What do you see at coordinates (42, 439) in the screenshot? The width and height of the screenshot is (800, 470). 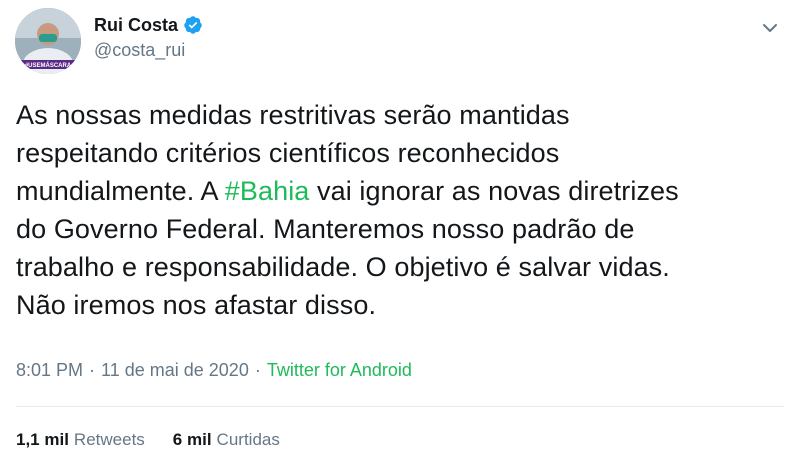 I see `retweets-count: 1,1 mil` at bounding box center [42, 439].